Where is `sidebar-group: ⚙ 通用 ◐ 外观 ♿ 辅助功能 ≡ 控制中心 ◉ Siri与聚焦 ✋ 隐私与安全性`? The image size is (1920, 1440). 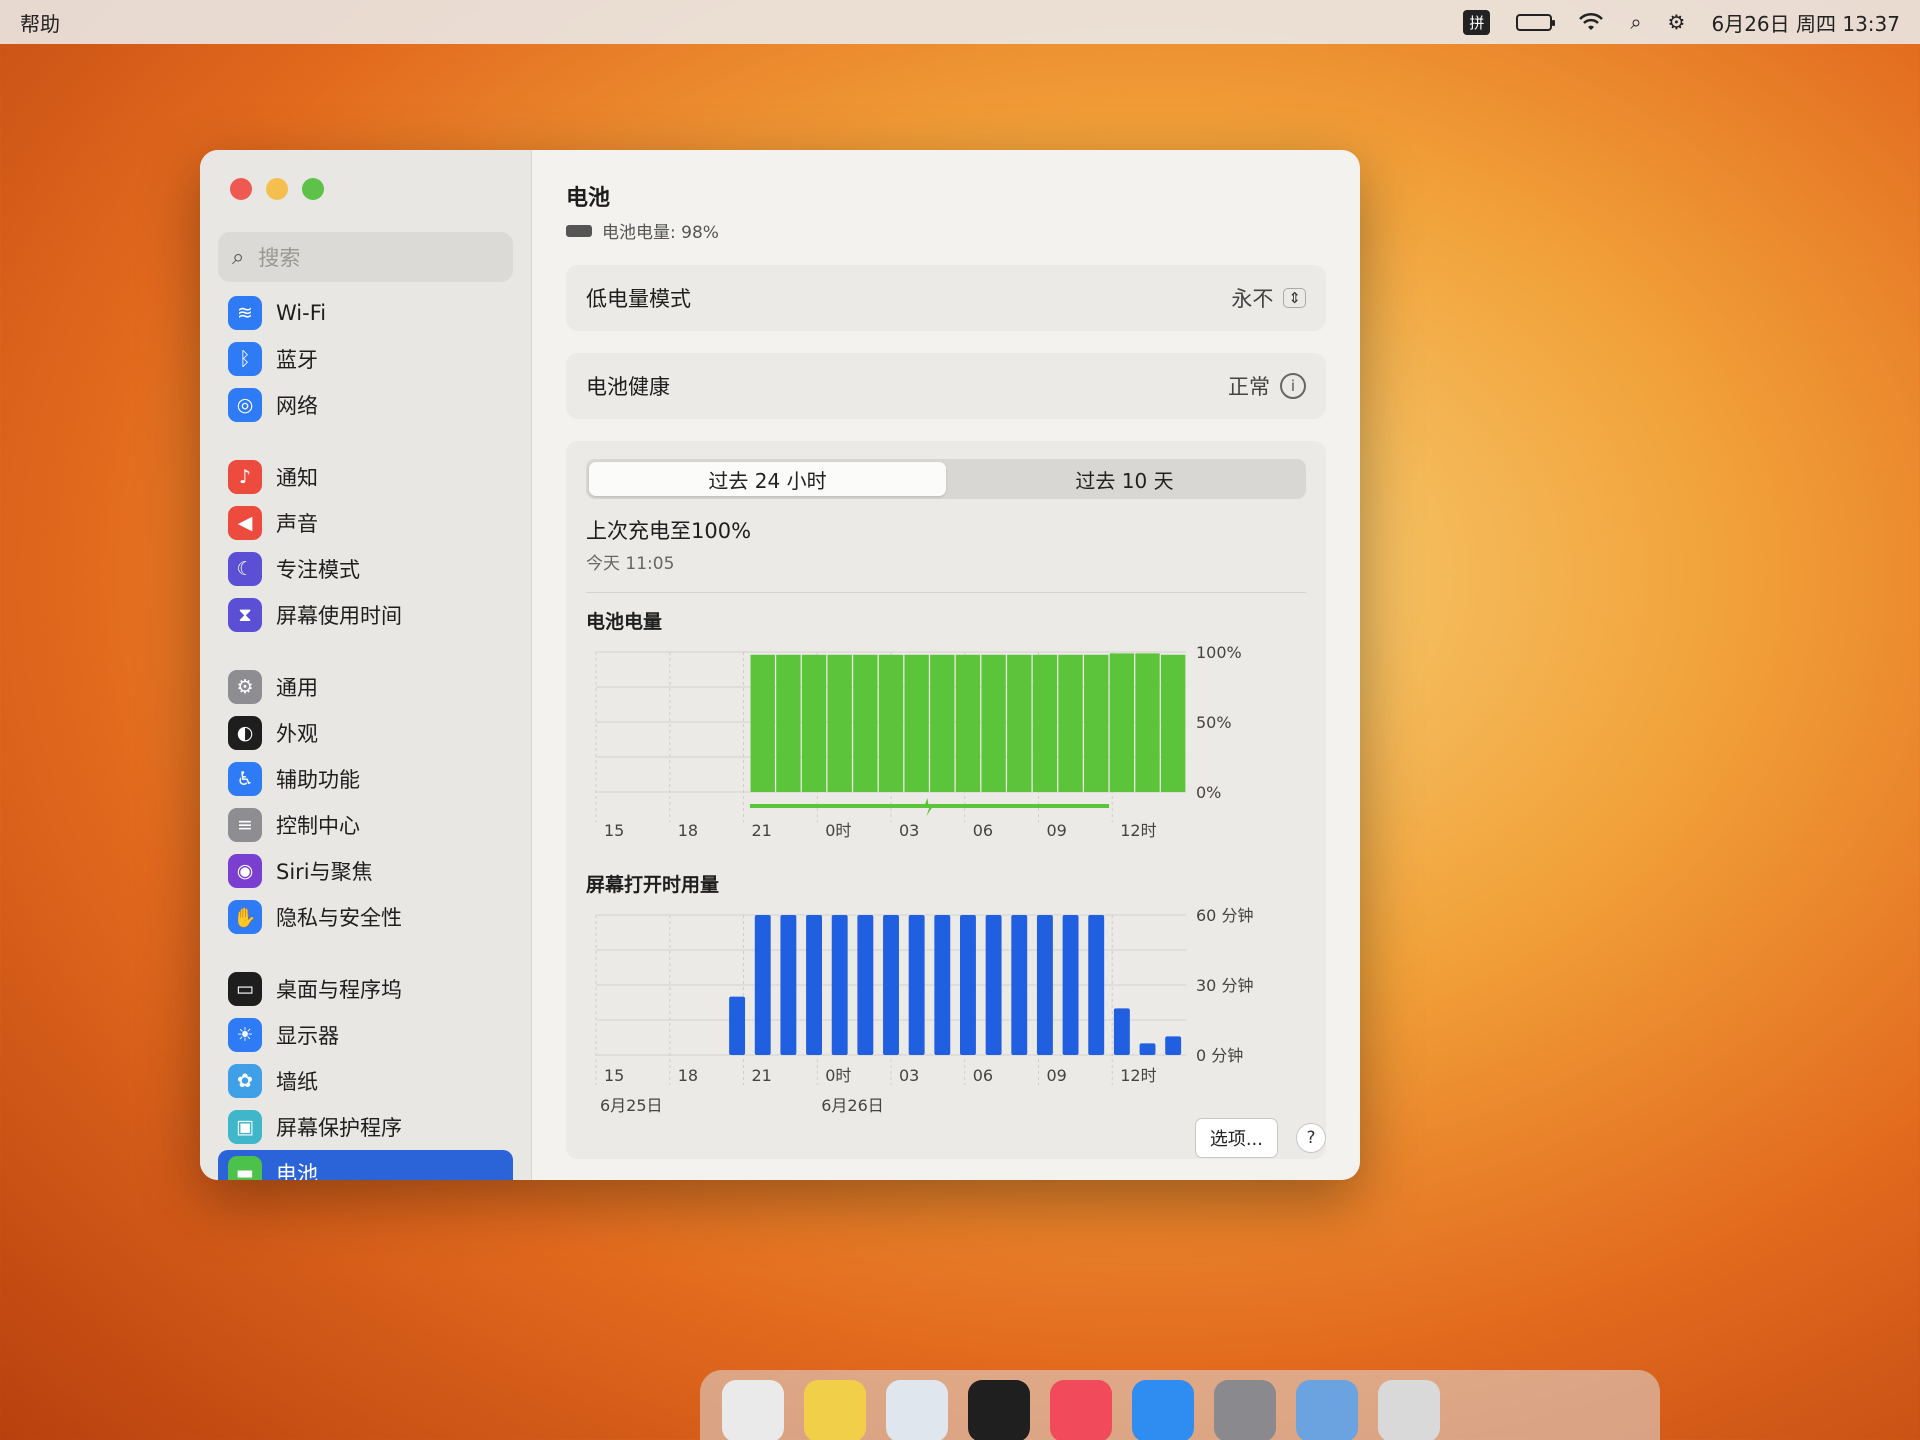 sidebar-group: ⚙ 通用 ◐ 外观 ♿ 辅助功能 ≡ 控制中心 ◉ Siri与聚焦 ✋ 隐私与安全性 is located at coordinates (365, 802).